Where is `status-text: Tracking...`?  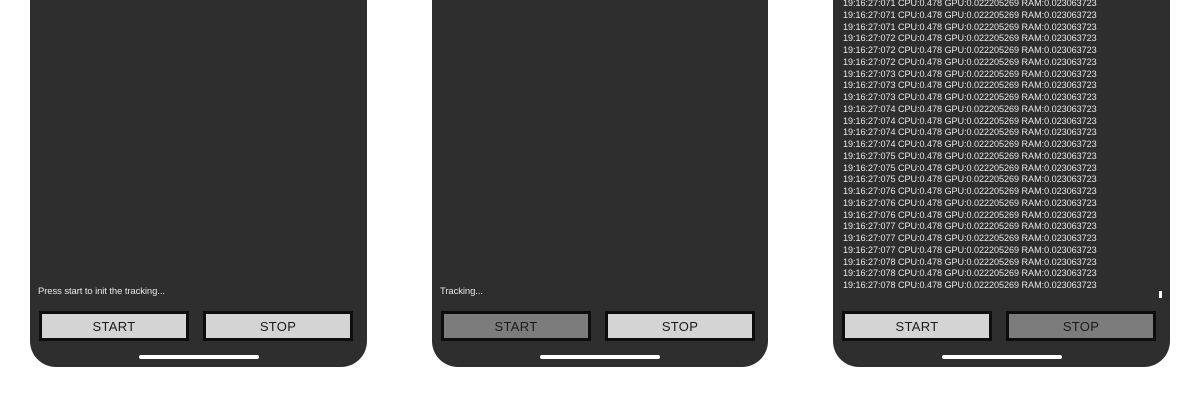 status-text: Tracking... is located at coordinates (461, 291).